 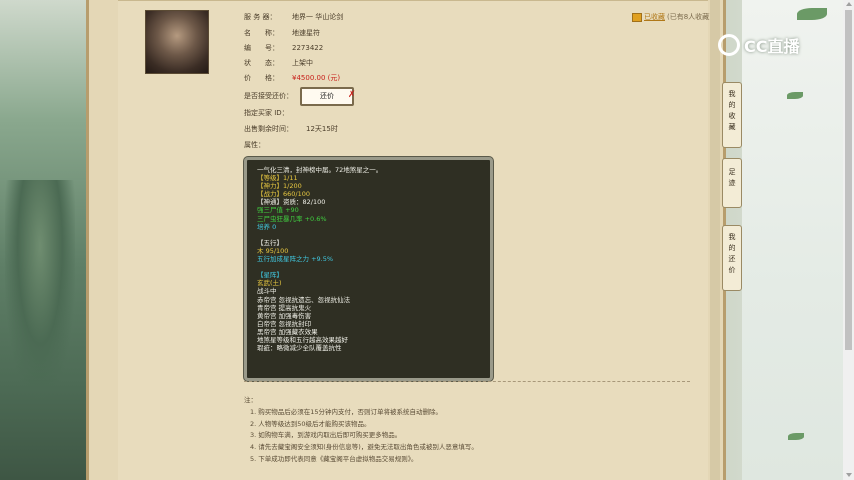 I want to click on attribute-line: 三尸虫狂暴几率 +0.6%, so click(x=292, y=218).